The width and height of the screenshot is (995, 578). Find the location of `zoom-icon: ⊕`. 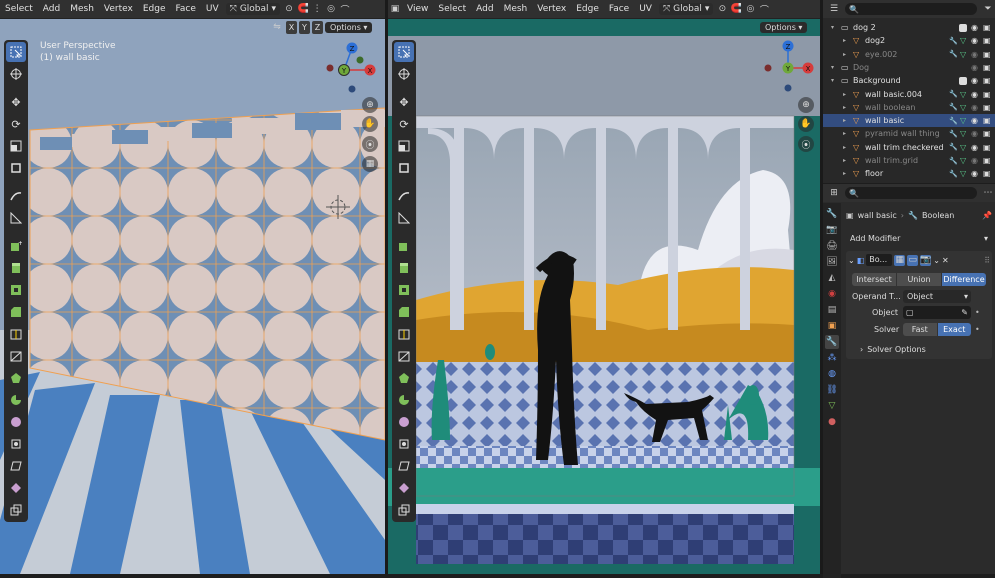

zoom-icon: ⊕ is located at coordinates (370, 105).